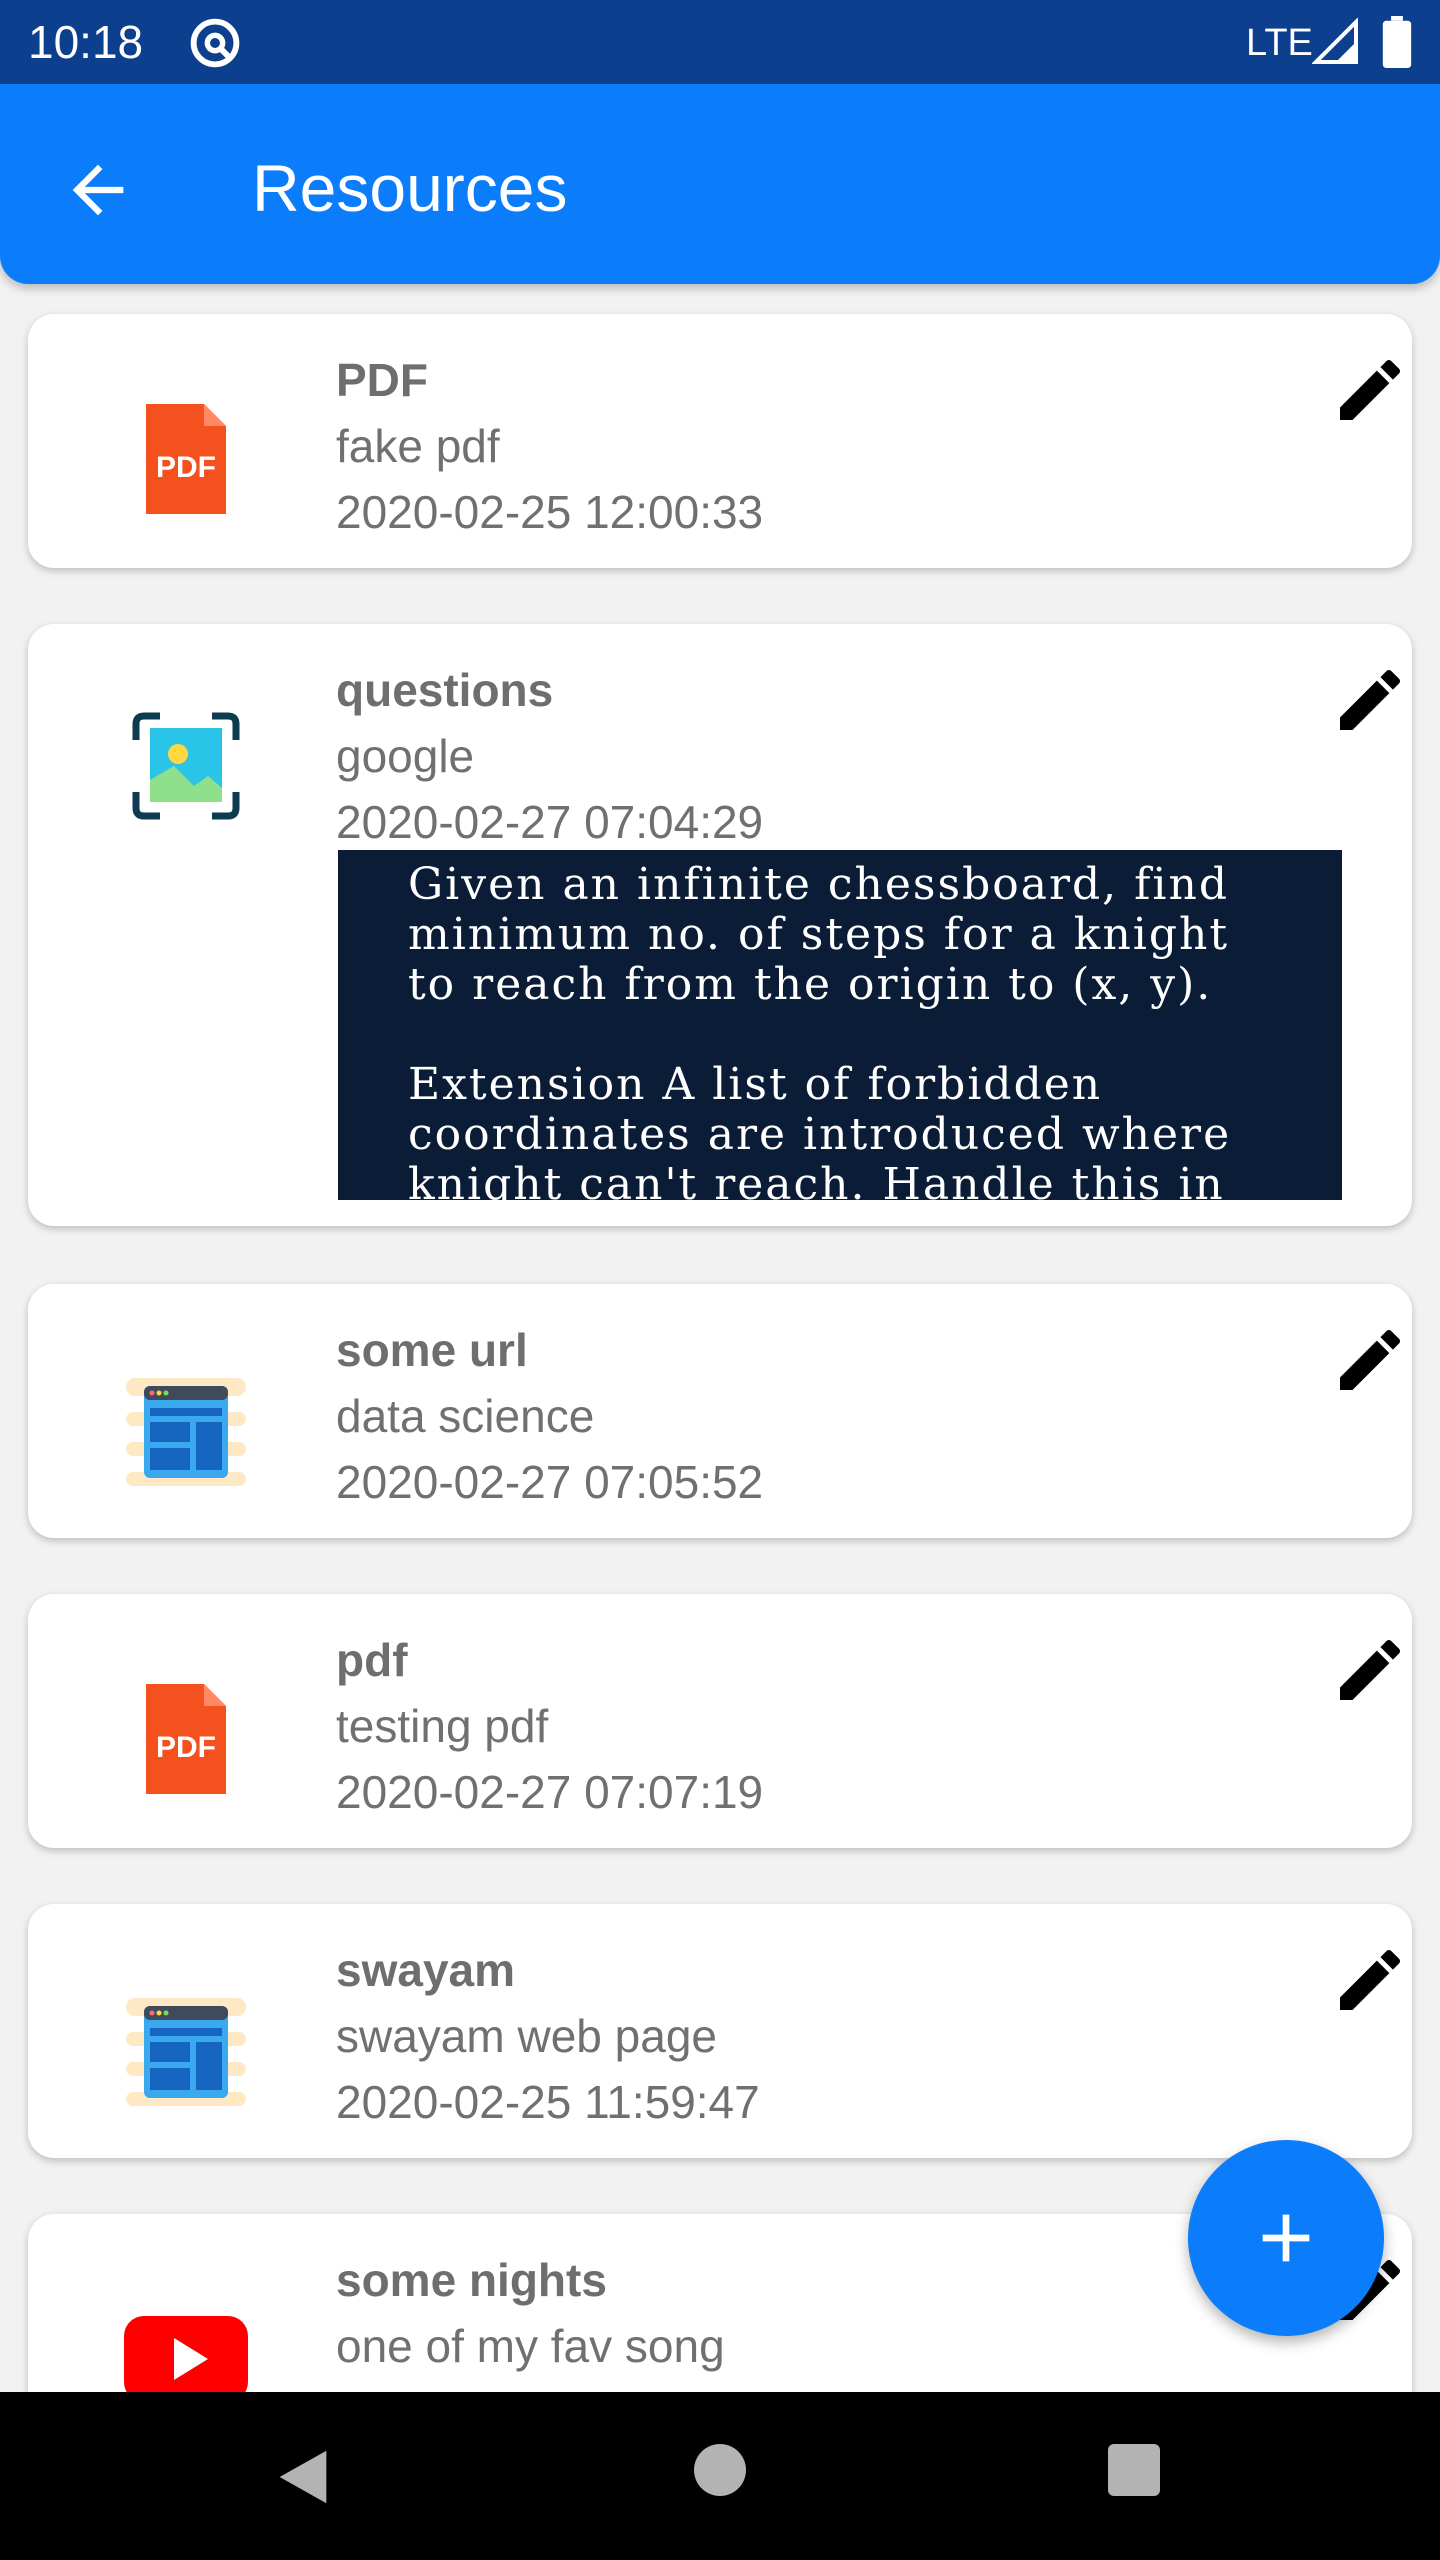 The width and height of the screenshot is (1440, 2560). Describe the element at coordinates (530, 2346) in the screenshot. I see `resource-description: one of my fav song` at that location.